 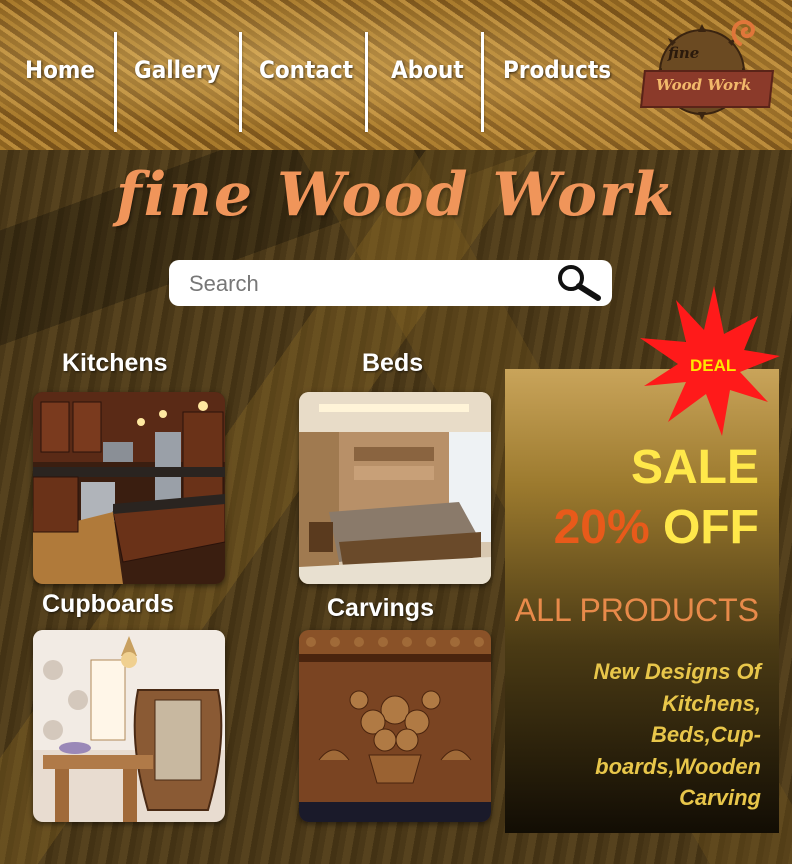 What do you see at coordinates (656, 527) in the screenshot?
I see `discount-text: 20% OFF` at bounding box center [656, 527].